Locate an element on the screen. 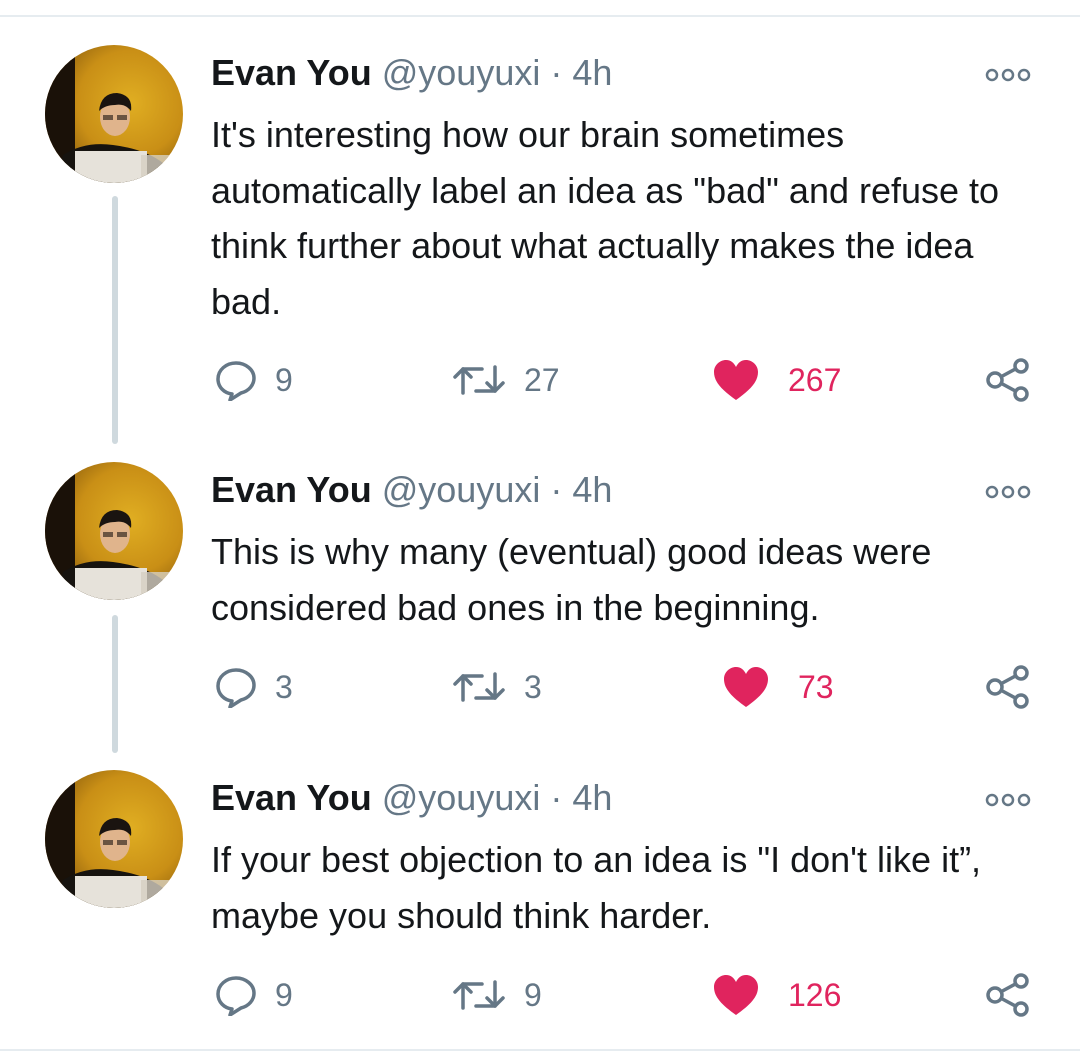  like-count: 126 is located at coordinates (815, 994).